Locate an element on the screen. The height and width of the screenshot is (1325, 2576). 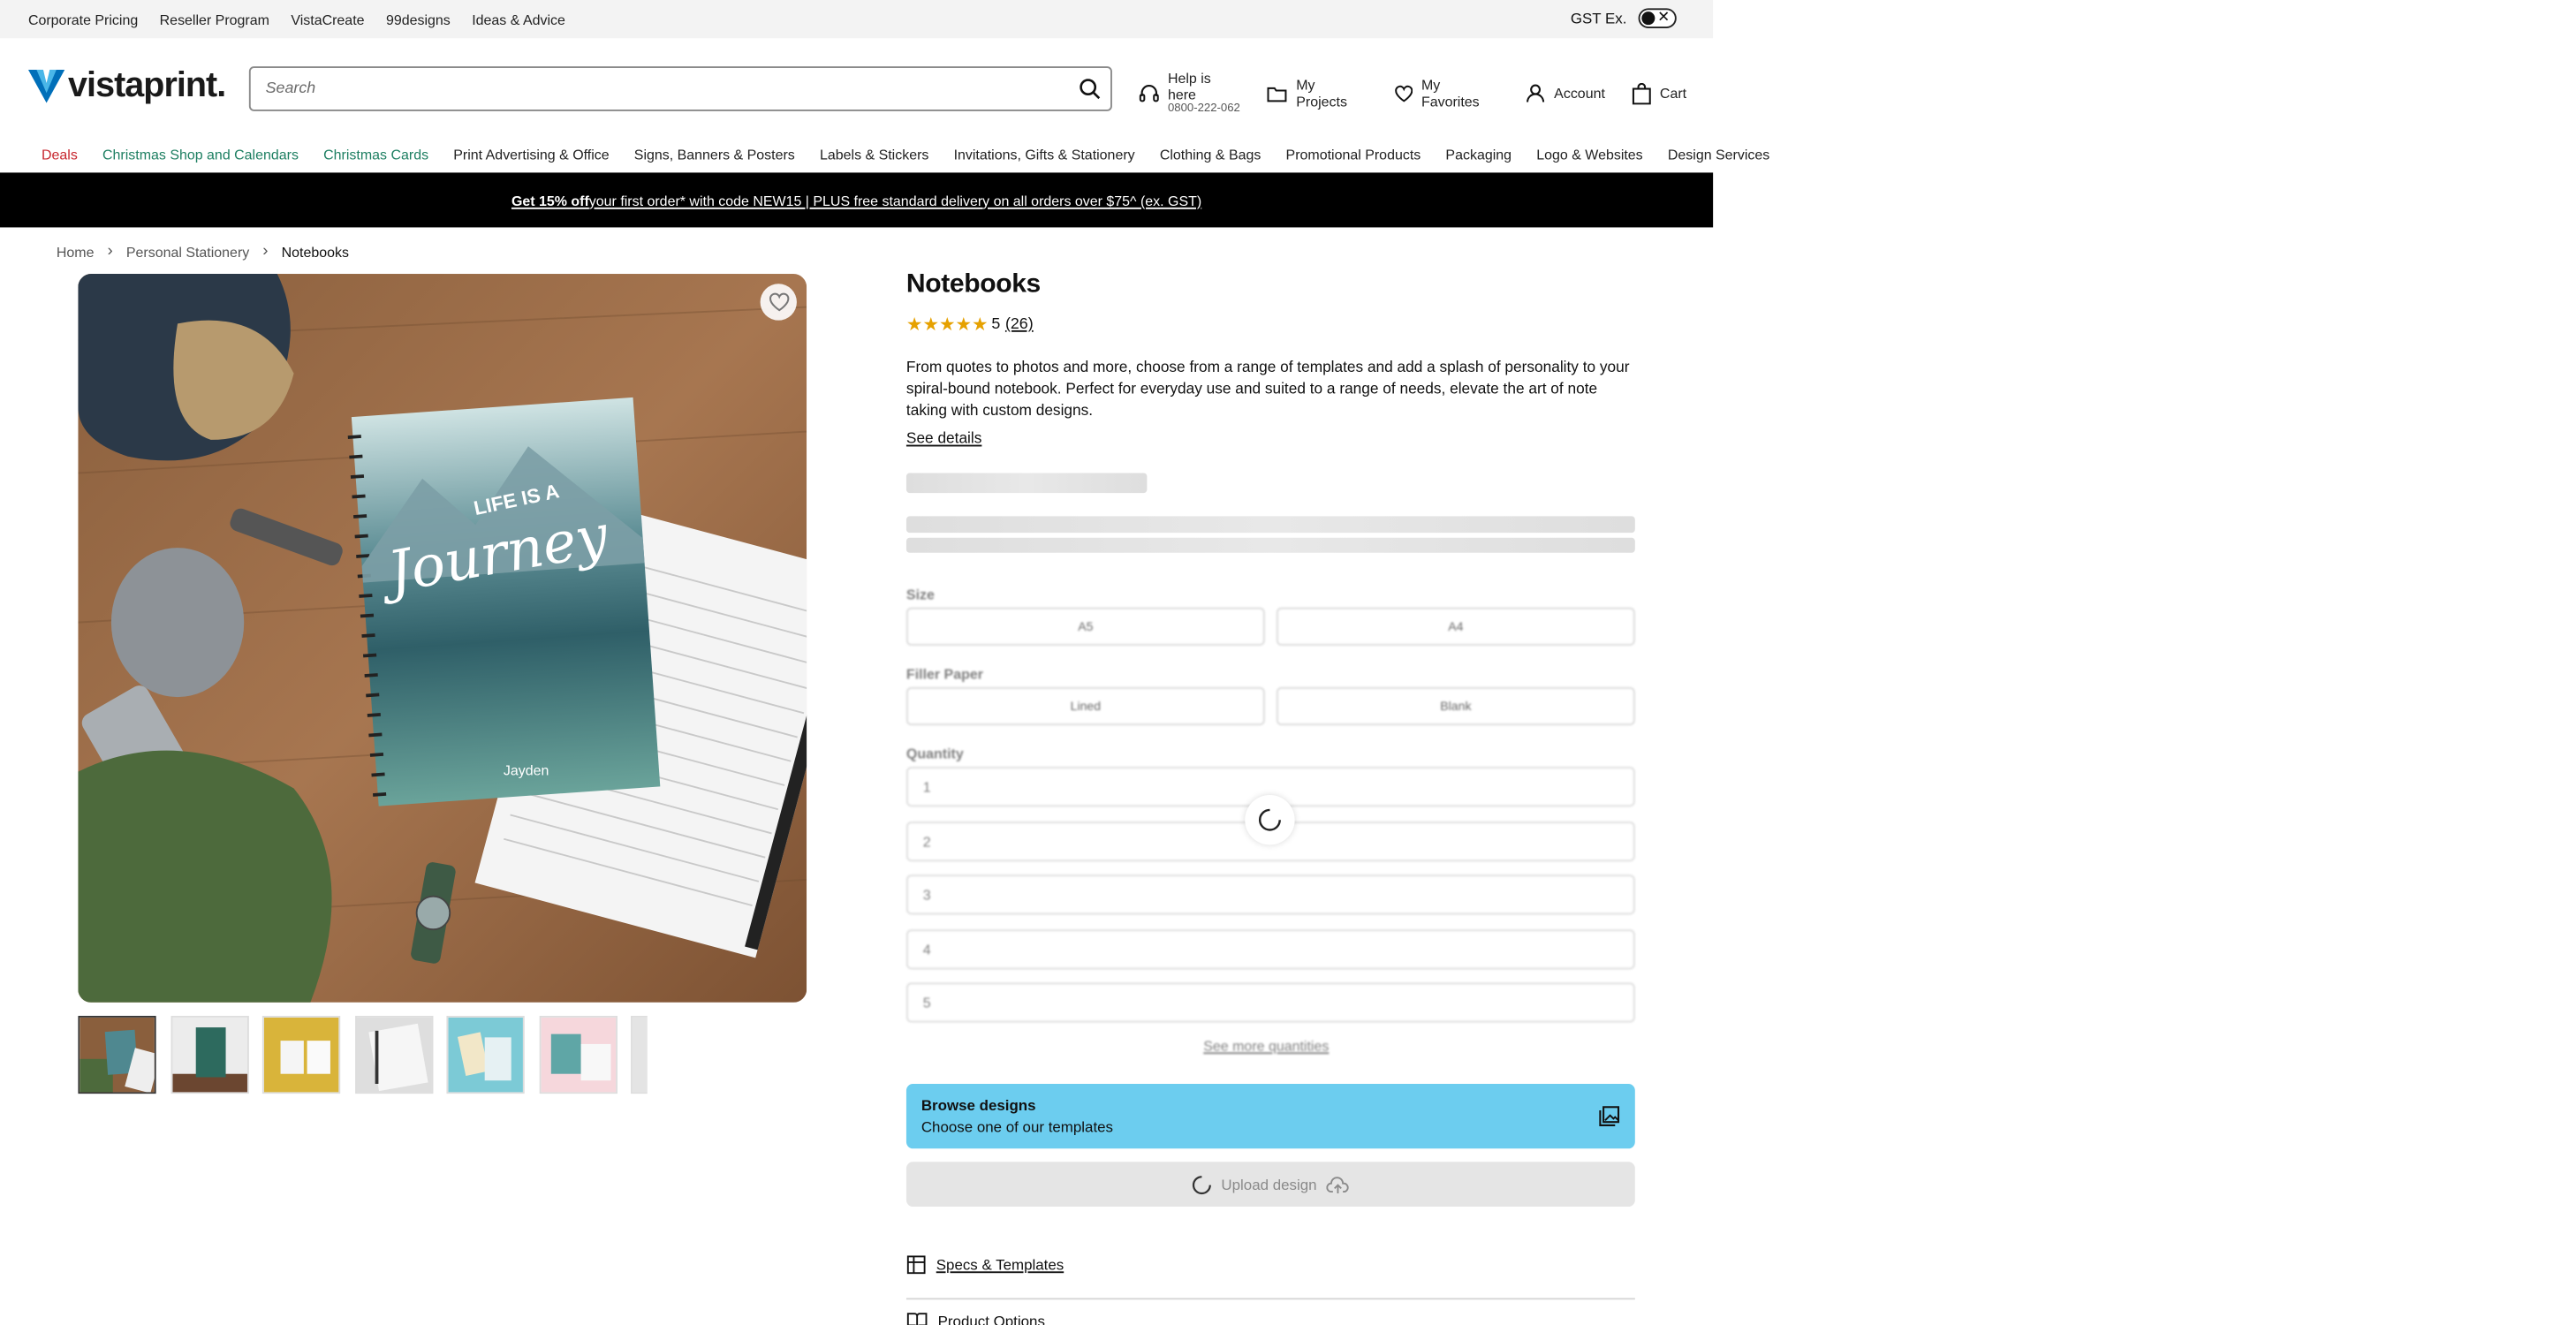
gallery-icon is located at coordinates (1610, 1116).